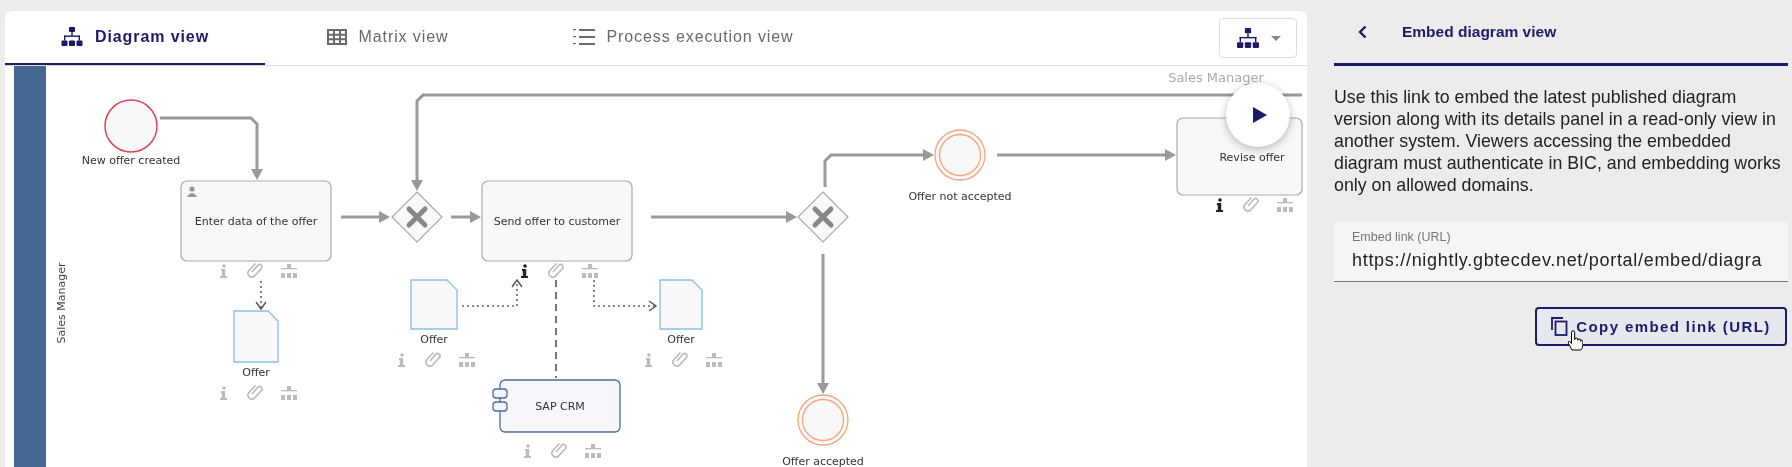  Describe the element at coordinates (1558, 141) in the screenshot. I see `description-text: Use this link to embed the latest published diagram version along with its details panel in a read-only view in another system. Viewers accessing the embedded diagram must authenticate in BIC, and embedding works only on allowed domains.` at that location.